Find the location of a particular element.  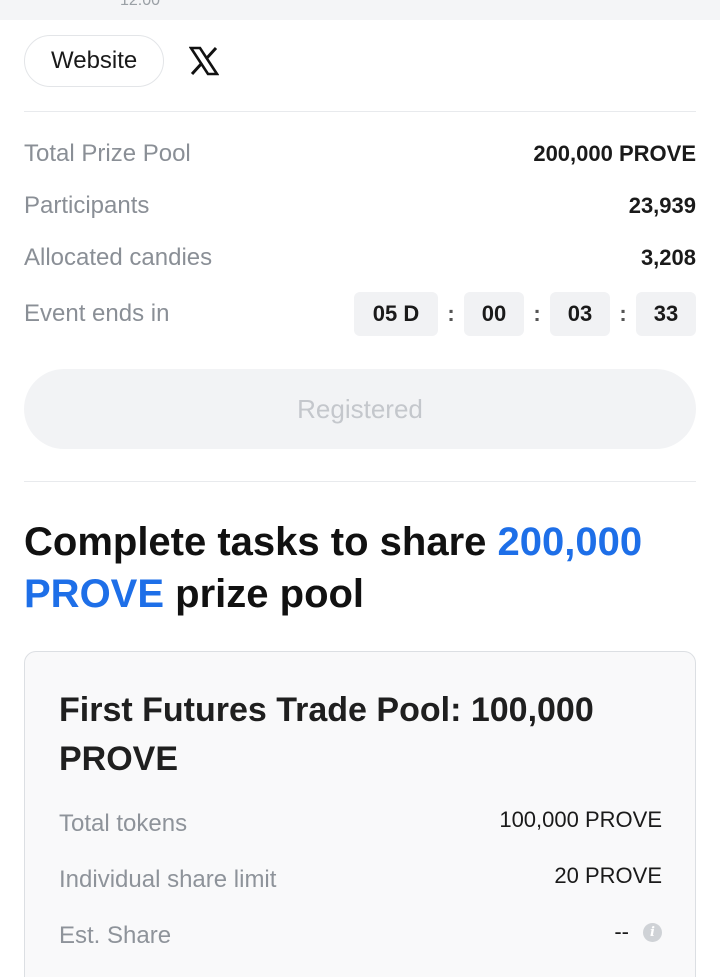

stat-value: 23,939 is located at coordinates (662, 205).